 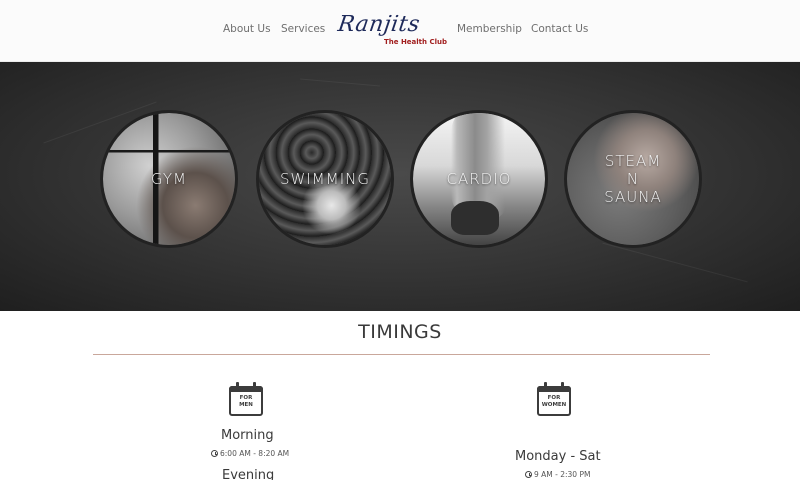 I want to click on logo-subtitle: The Health Club, so click(x=415, y=42).